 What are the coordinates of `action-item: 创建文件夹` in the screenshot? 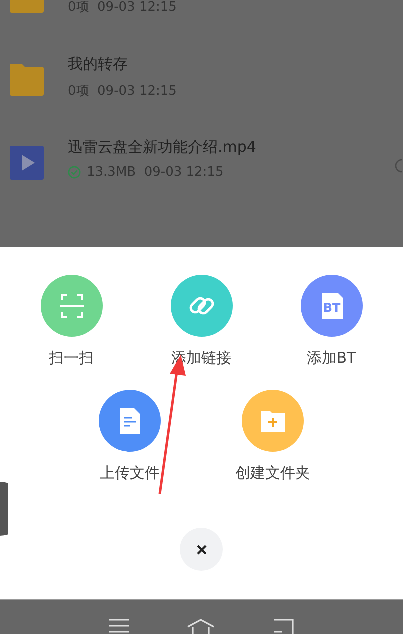 It's located at (273, 436).